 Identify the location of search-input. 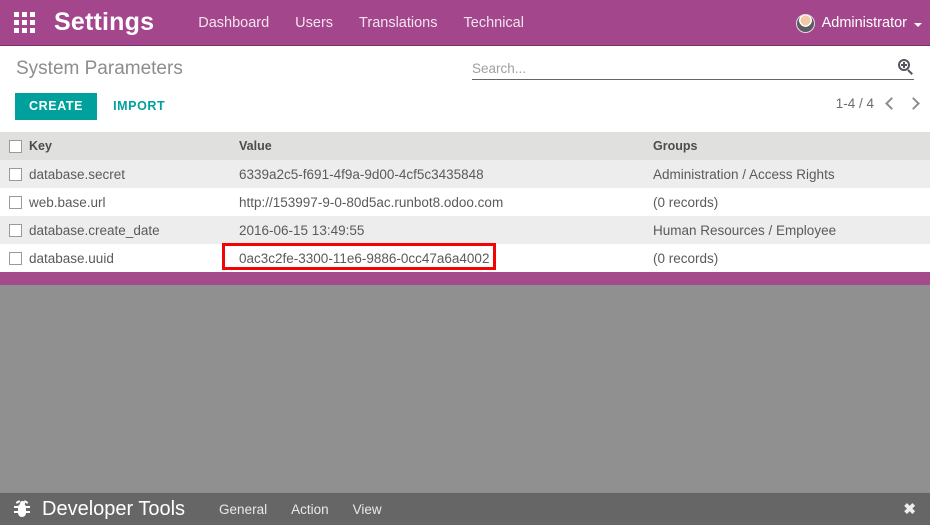
(685, 68).